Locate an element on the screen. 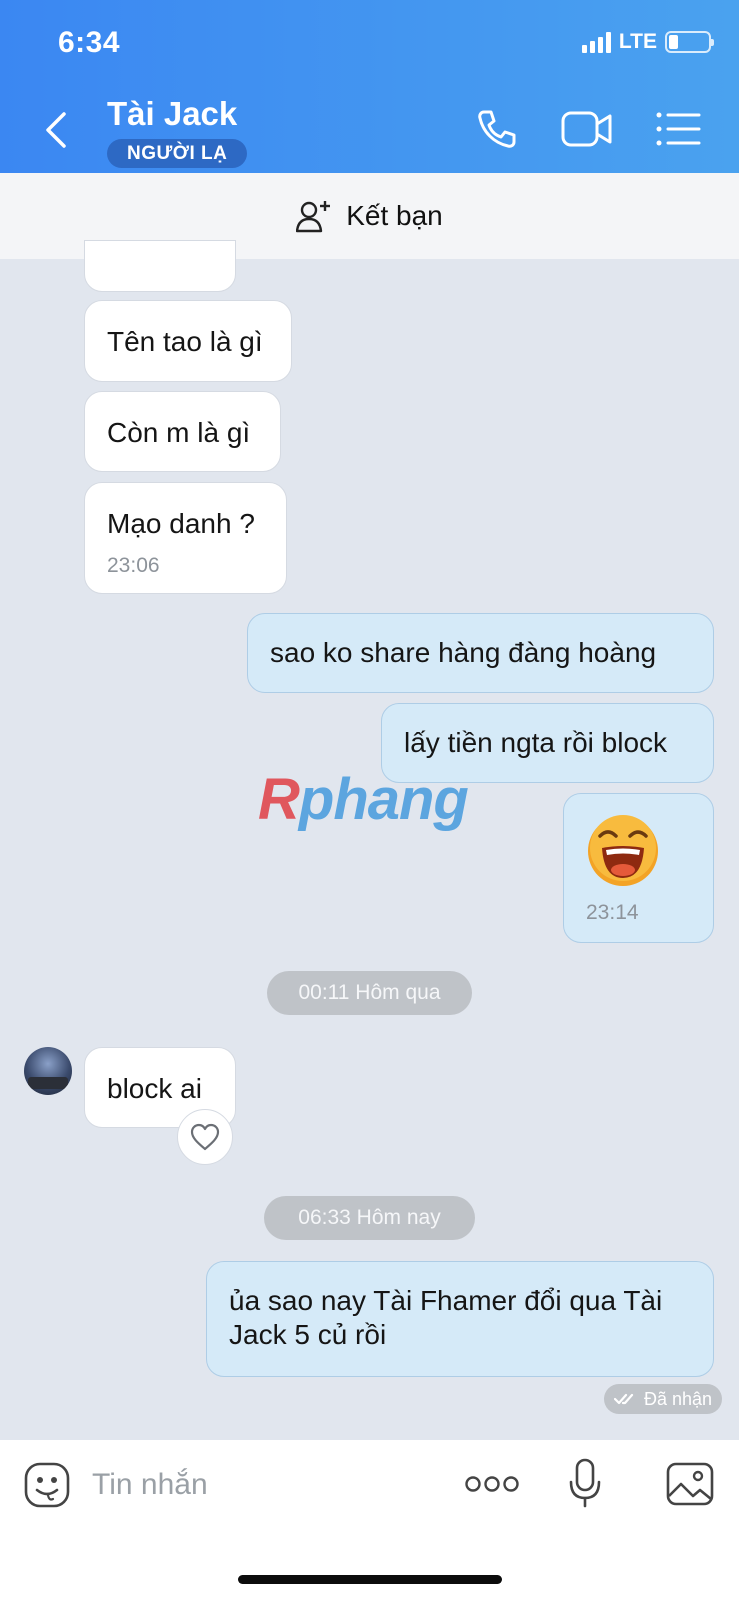 This screenshot has height=1600, width=739. contact-name: Tài Jack is located at coordinates (172, 114).